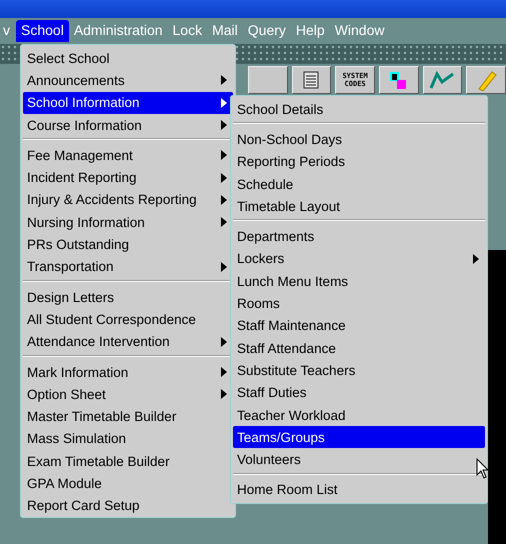 The width and height of the screenshot is (506, 544). Describe the element at coordinates (128, 297) in the screenshot. I see `menu-item: Design Letters` at that location.